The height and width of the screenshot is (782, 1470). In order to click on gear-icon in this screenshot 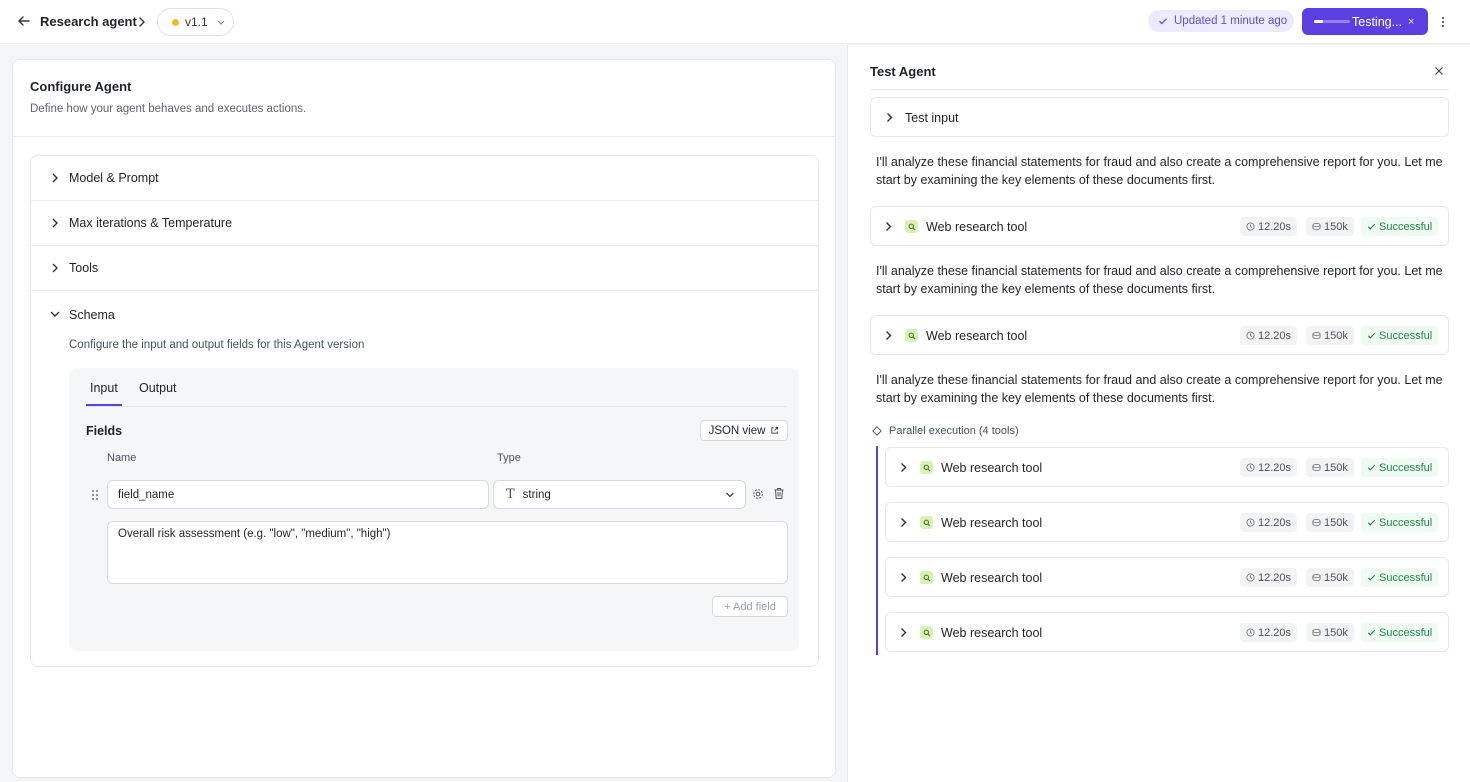, I will do `click(758, 494)`.